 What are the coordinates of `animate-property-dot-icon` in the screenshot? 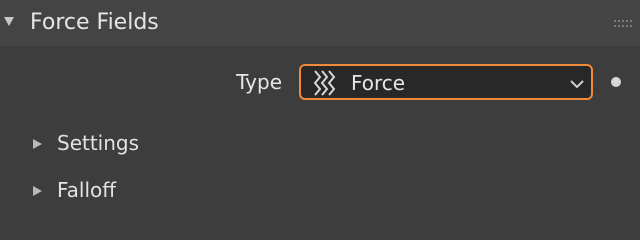 It's located at (616, 82).